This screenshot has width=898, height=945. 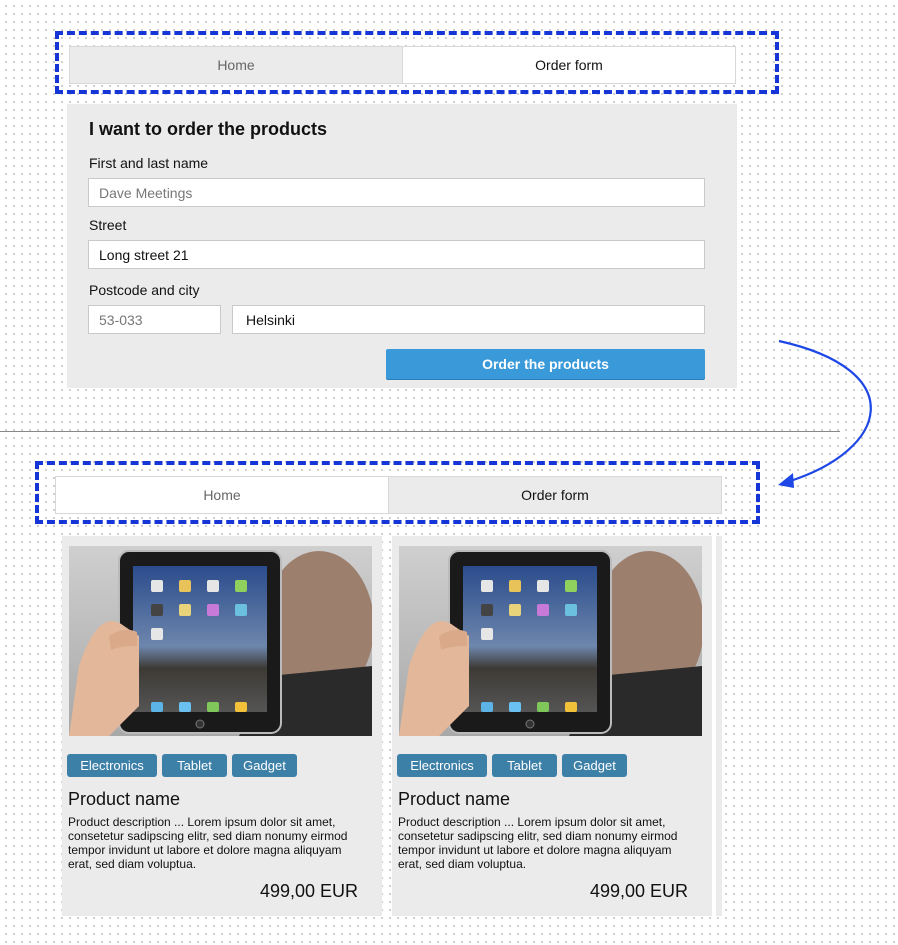 What do you see at coordinates (468, 319) in the screenshot?
I see `city-input: Helsinki` at bounding box center [468, 319].